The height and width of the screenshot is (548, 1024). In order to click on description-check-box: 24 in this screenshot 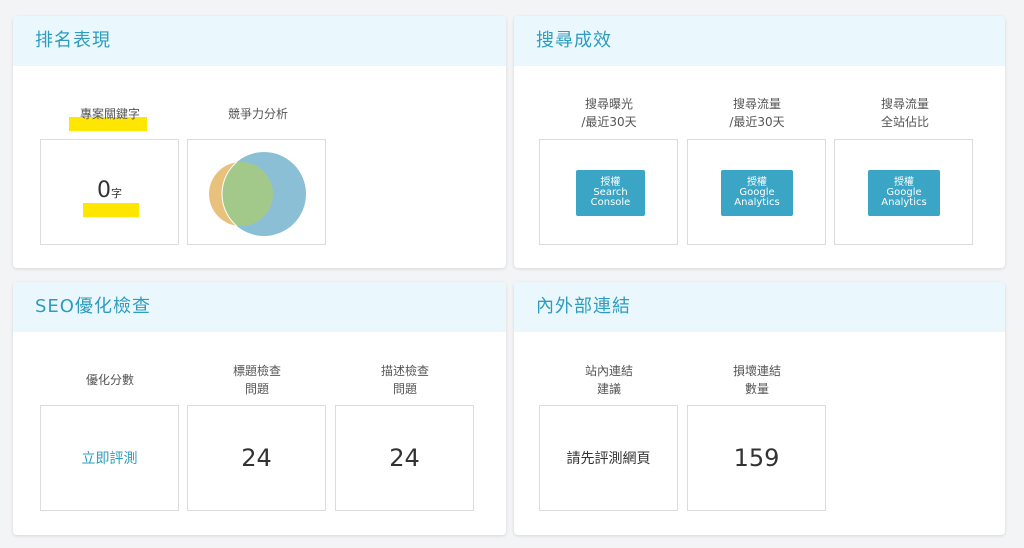, I will do `click(404, 458)`.